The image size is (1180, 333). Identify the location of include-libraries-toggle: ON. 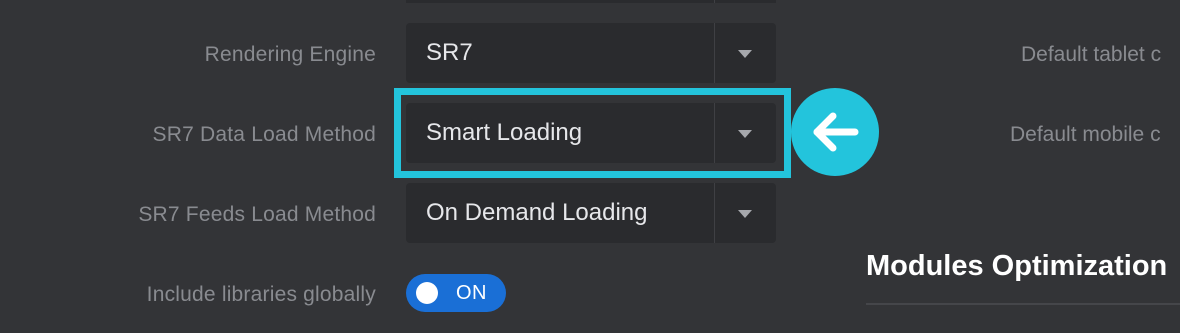
(456, 293).